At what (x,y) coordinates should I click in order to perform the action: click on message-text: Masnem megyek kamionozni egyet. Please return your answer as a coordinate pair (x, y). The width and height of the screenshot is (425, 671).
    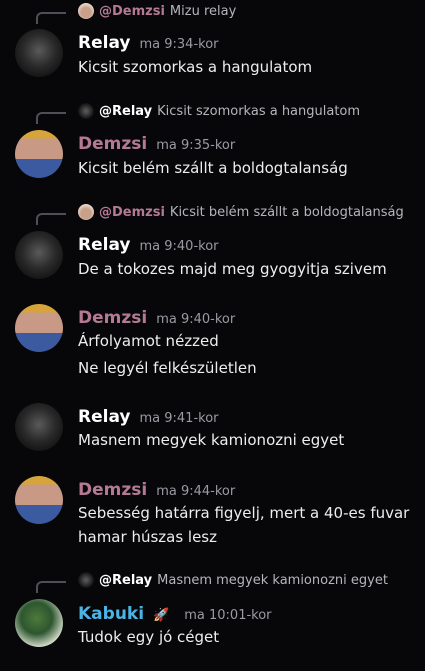
    Looking at the image, I should click on (211, 440).